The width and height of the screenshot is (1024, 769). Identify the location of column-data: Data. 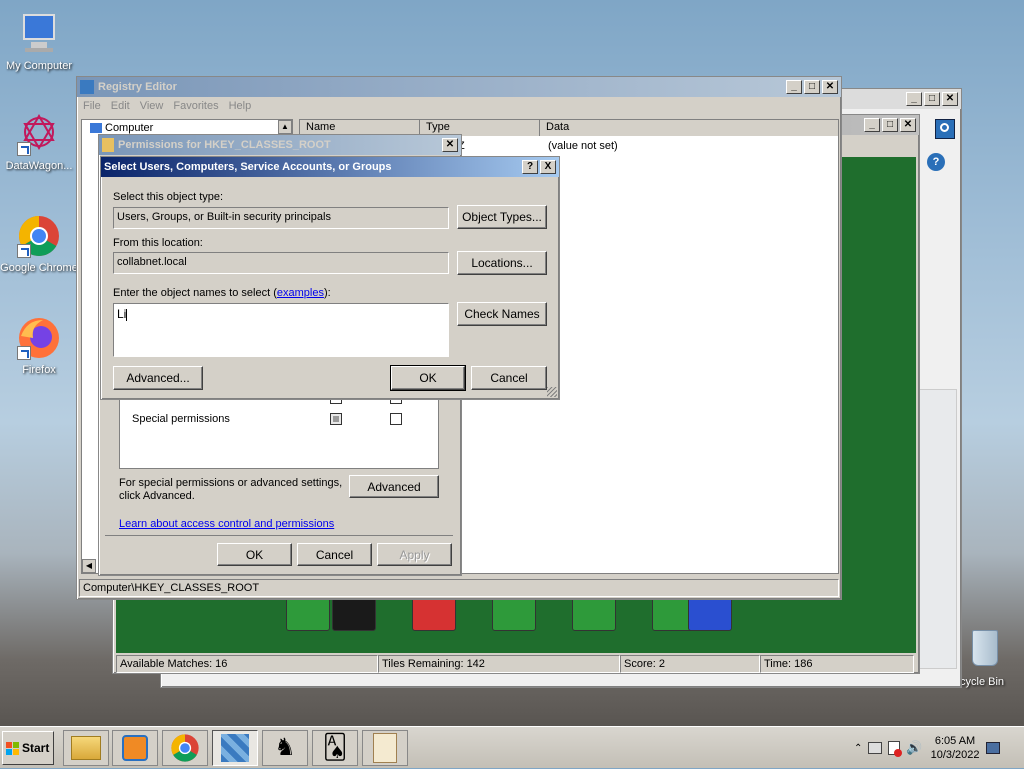
(685, 128).